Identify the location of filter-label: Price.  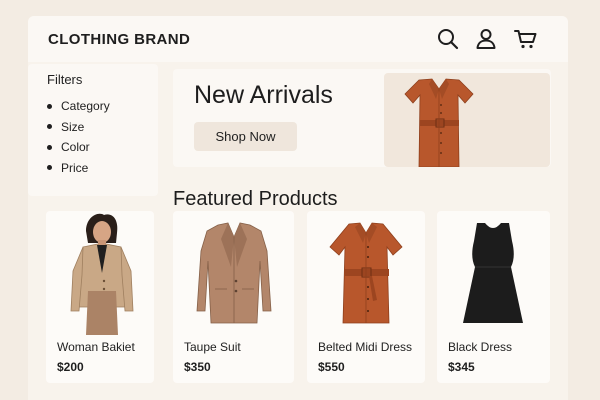
(75, 167).